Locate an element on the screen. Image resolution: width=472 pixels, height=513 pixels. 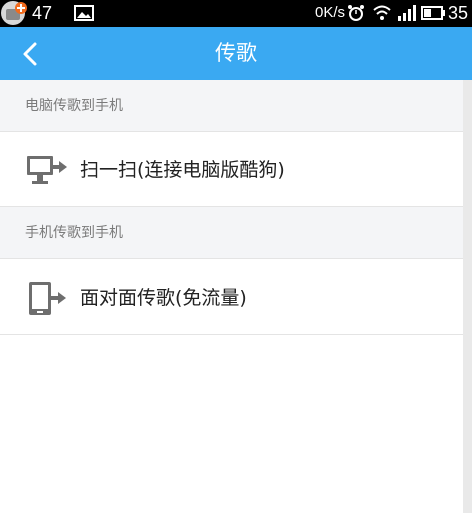
network-speed: 0K/s is located at coordinates (330, 12).